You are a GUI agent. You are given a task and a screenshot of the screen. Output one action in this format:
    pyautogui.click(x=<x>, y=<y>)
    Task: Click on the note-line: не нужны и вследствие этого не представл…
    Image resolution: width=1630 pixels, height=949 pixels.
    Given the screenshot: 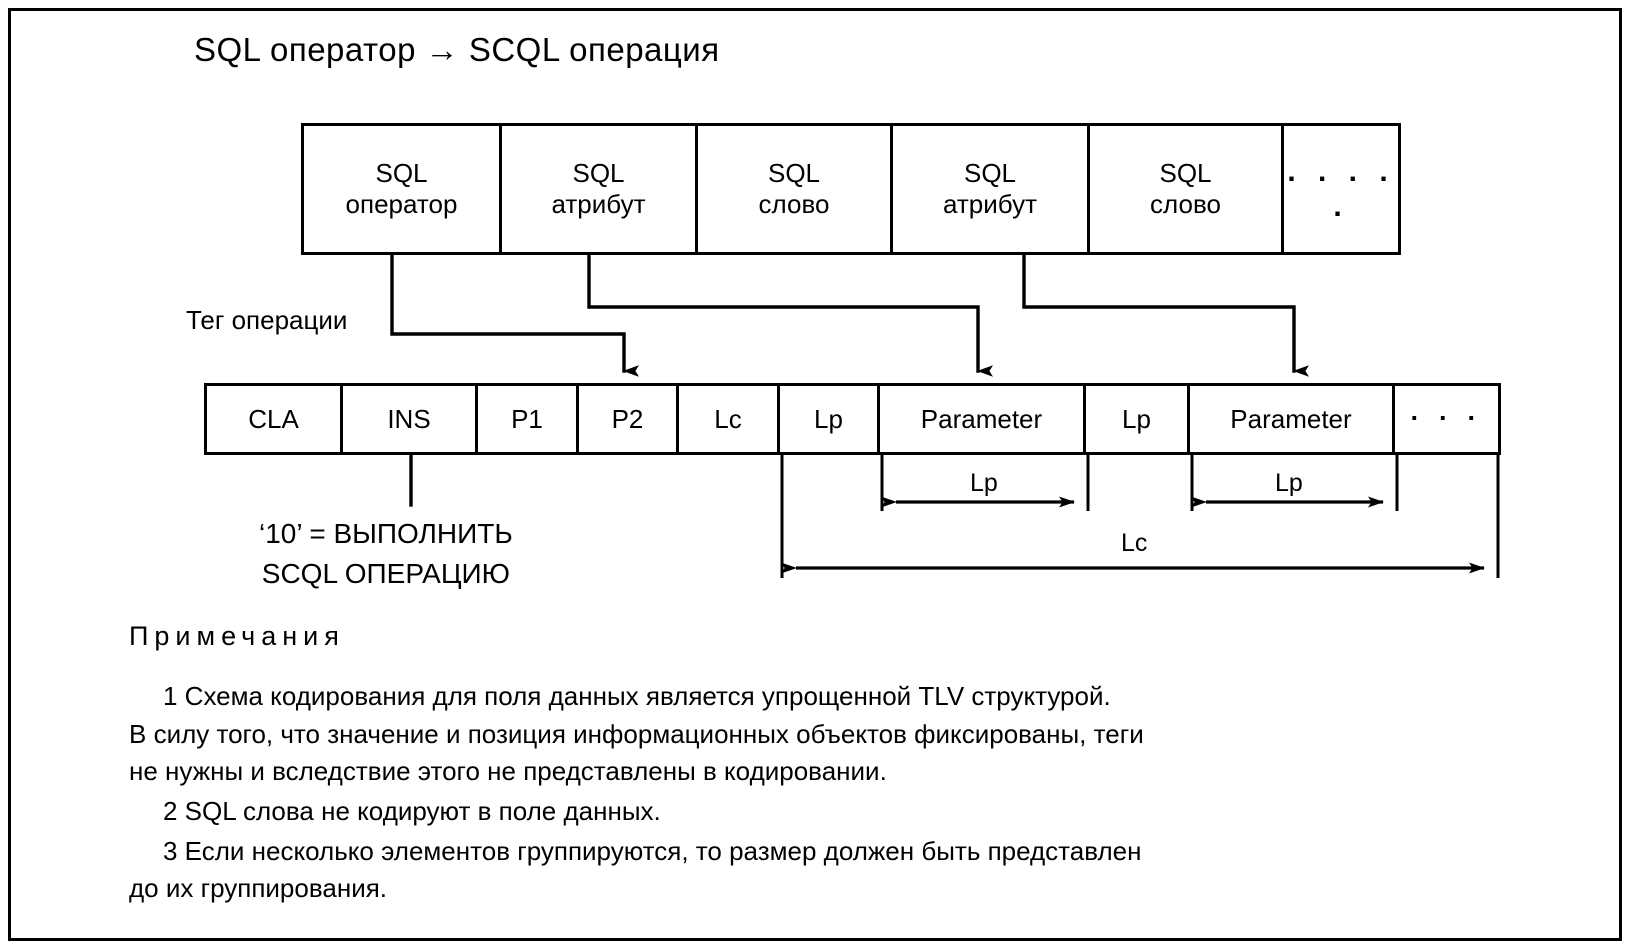 What is the action you would take?
    pyautogui.click(x=508, y=771)
    